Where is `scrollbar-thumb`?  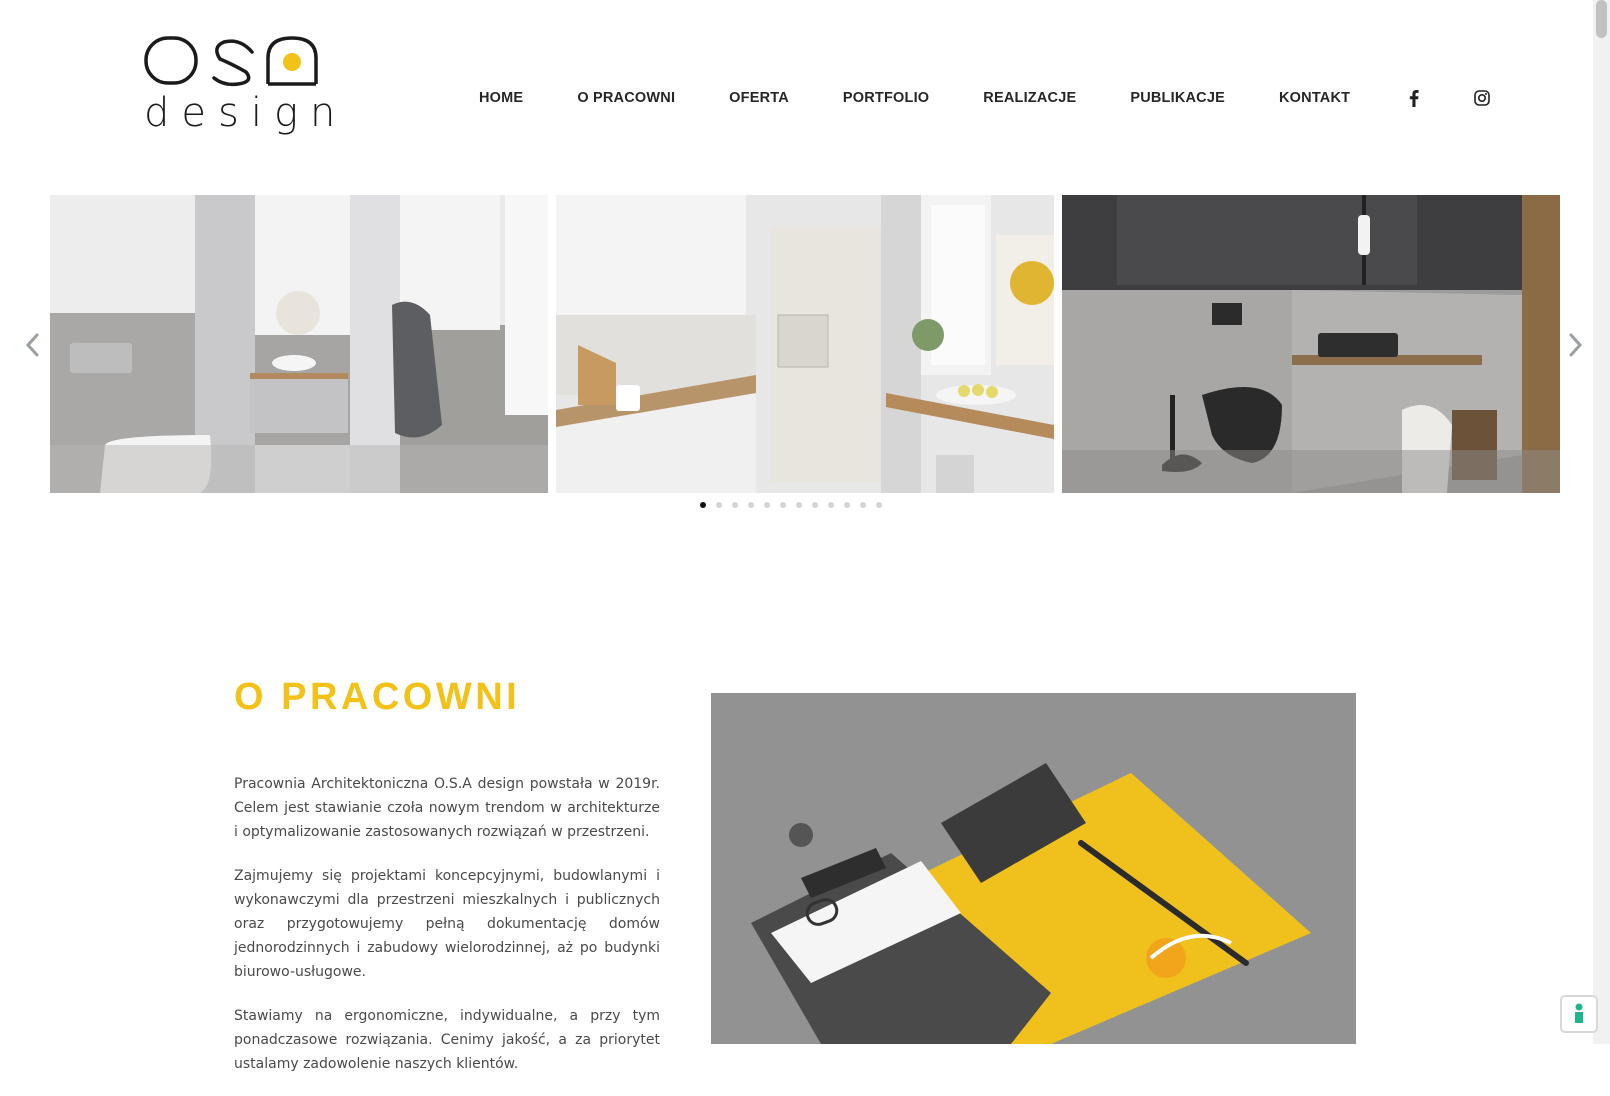 scrollbar-thumb is located at coordinates (1601, 19).